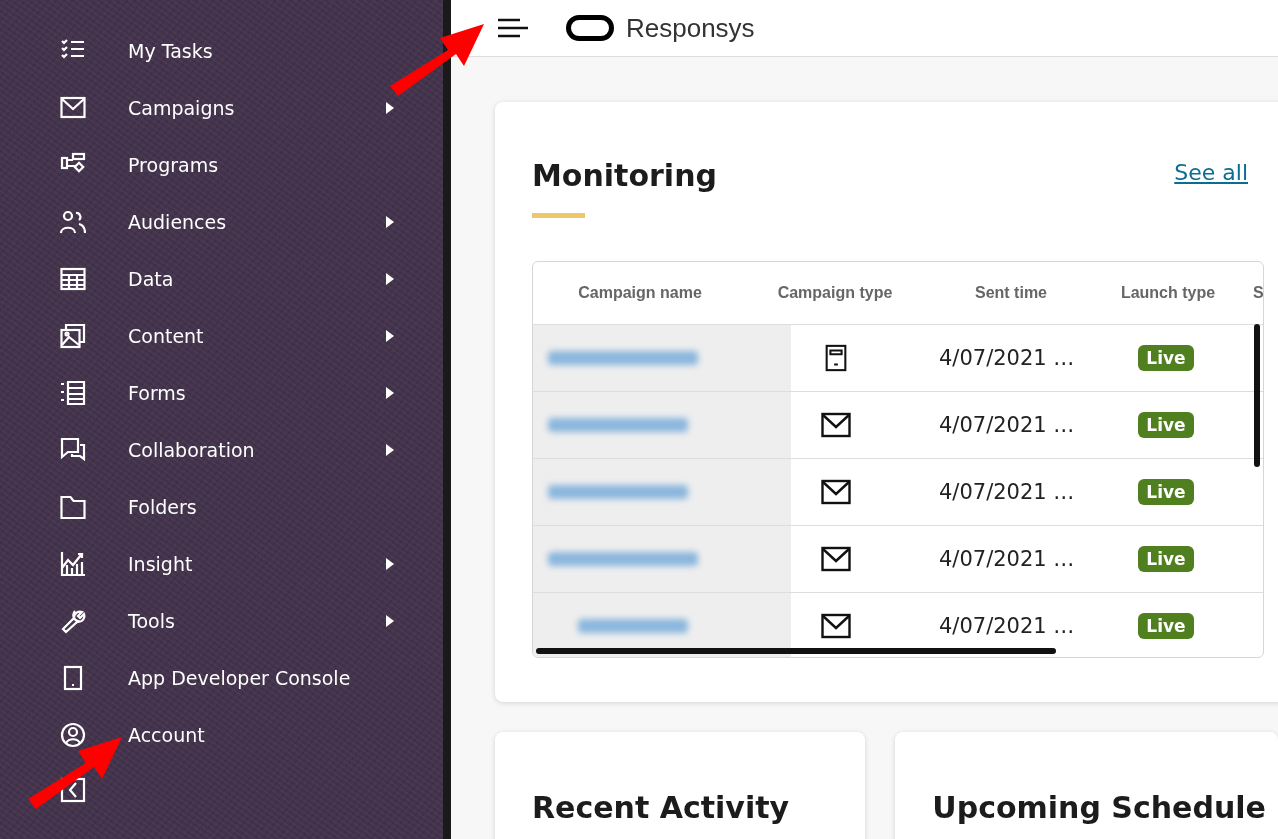 The height and width of the screenshot is (839, 1278). What do you see at coordinates (73, 392) in the screenshot?
I see `forms-icon` at bounding box center [73, 392].